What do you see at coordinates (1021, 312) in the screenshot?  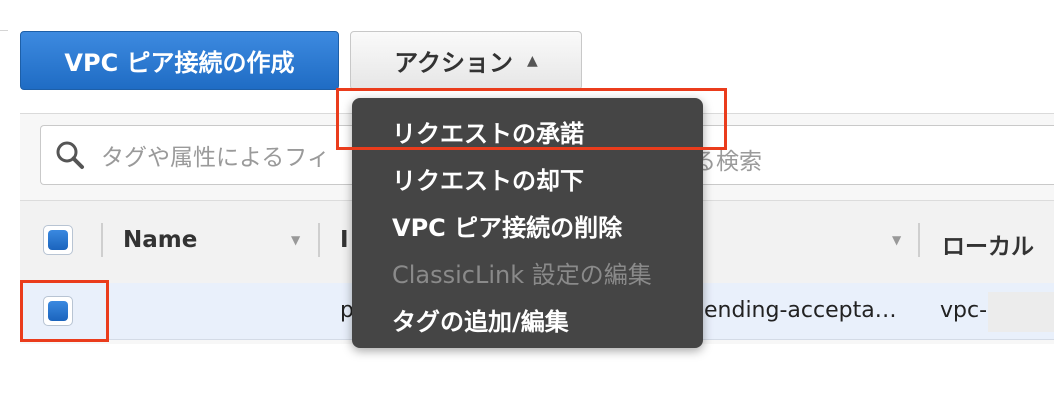 I see `redacted-area` at bounding box center [1021, 312].